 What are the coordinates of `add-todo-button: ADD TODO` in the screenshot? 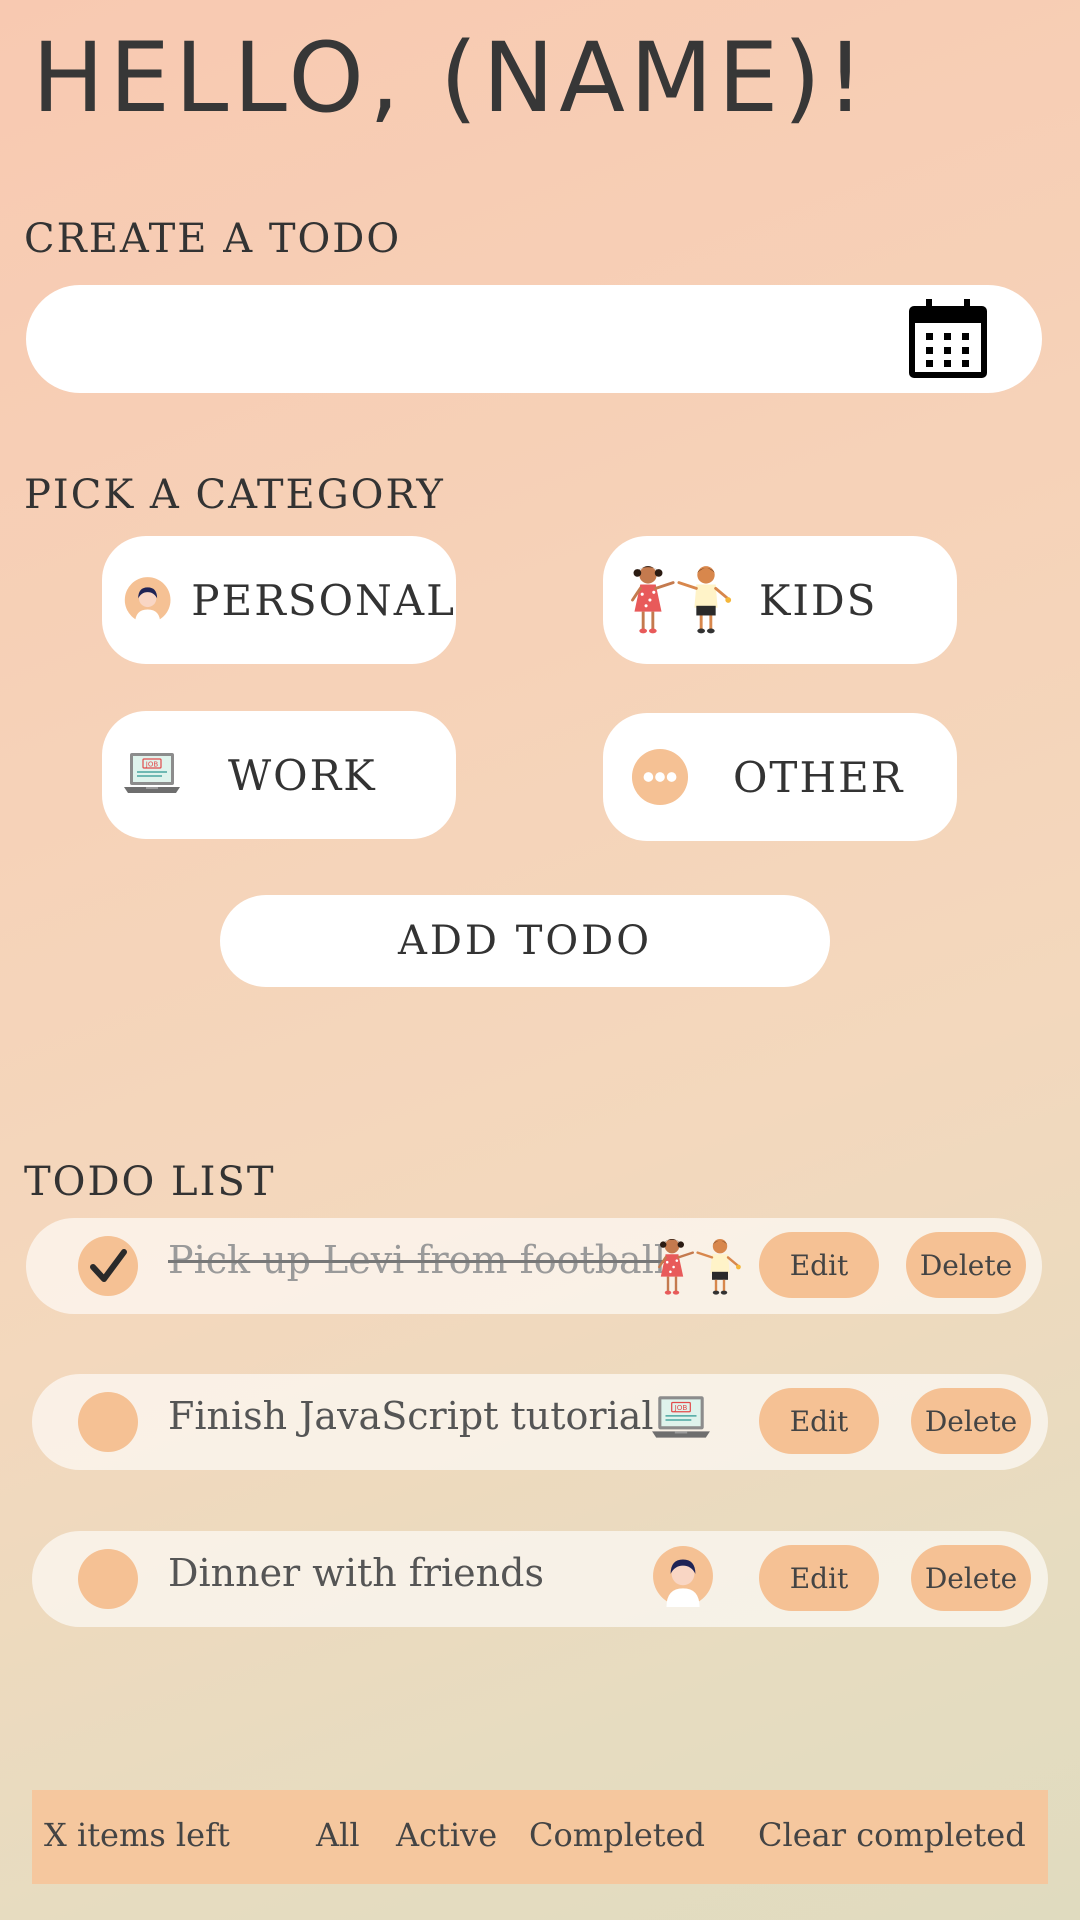 It's located at (525, 941).